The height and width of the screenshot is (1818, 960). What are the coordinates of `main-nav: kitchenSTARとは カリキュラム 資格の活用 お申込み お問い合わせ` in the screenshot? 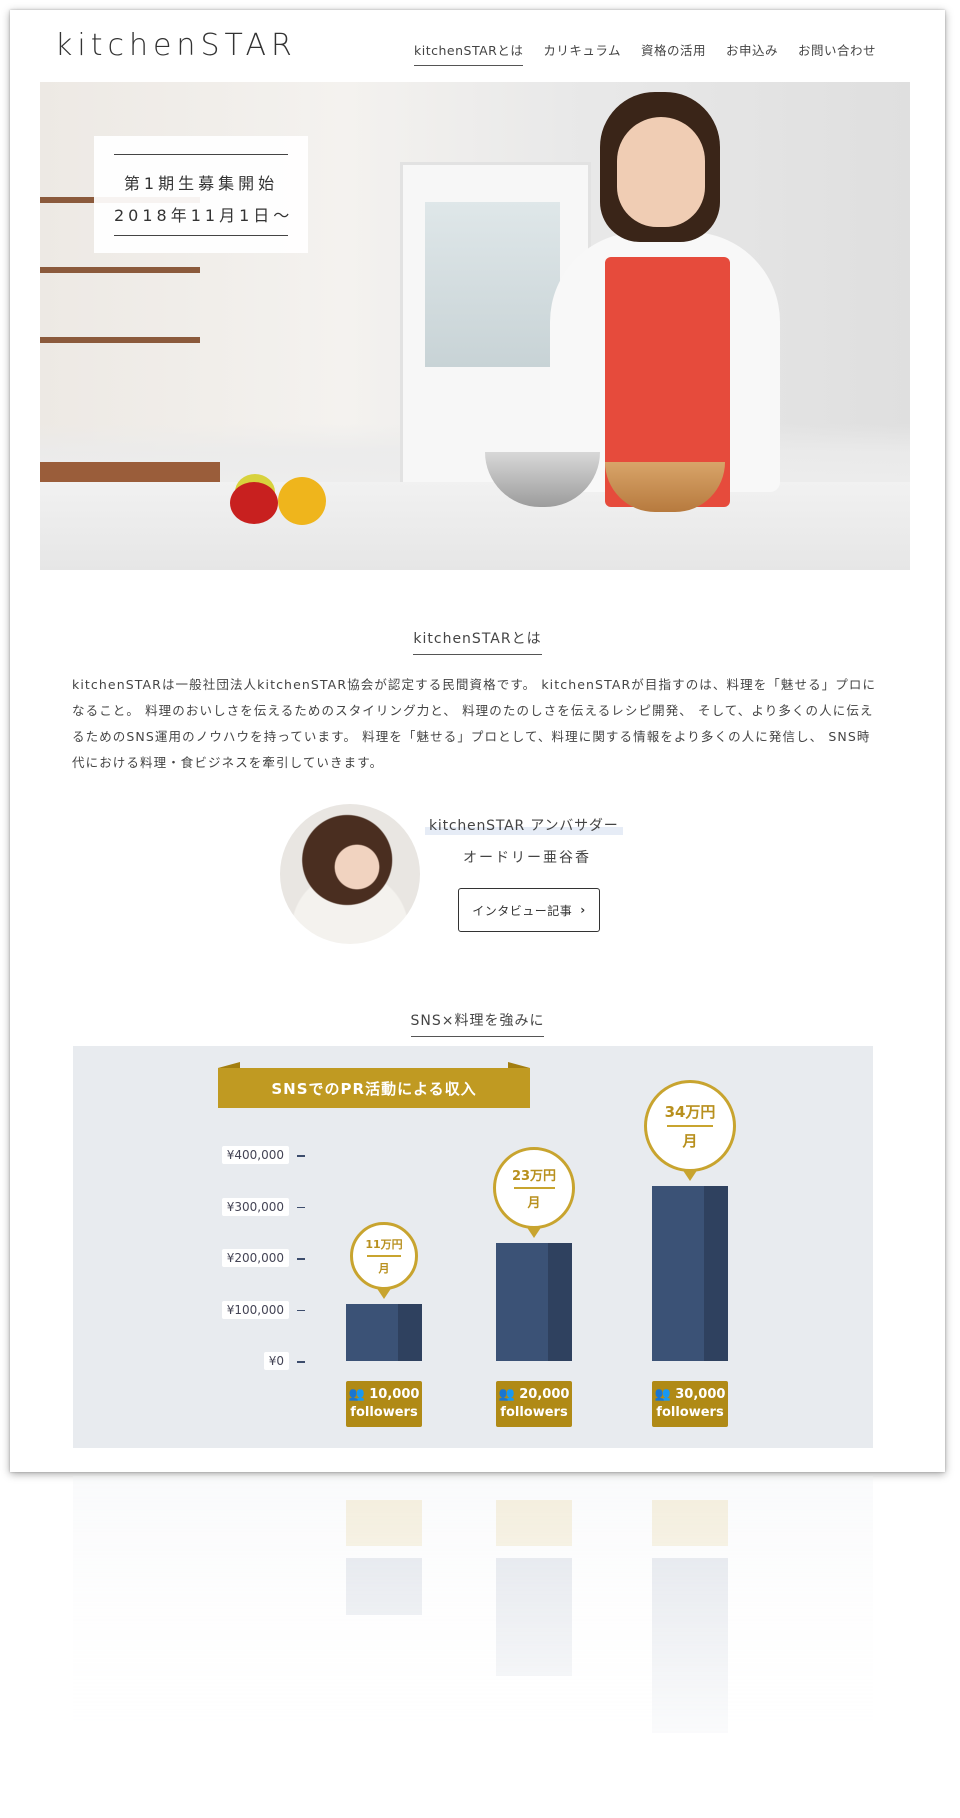 It's located at (655, 53).